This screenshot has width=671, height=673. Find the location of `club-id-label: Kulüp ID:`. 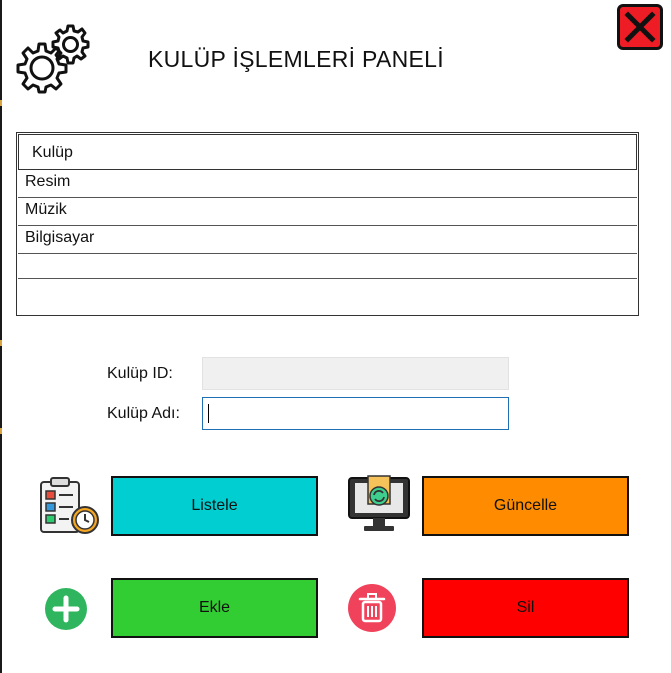

club-id-label: Kulüp ID: is located at coordinates (140, 373).